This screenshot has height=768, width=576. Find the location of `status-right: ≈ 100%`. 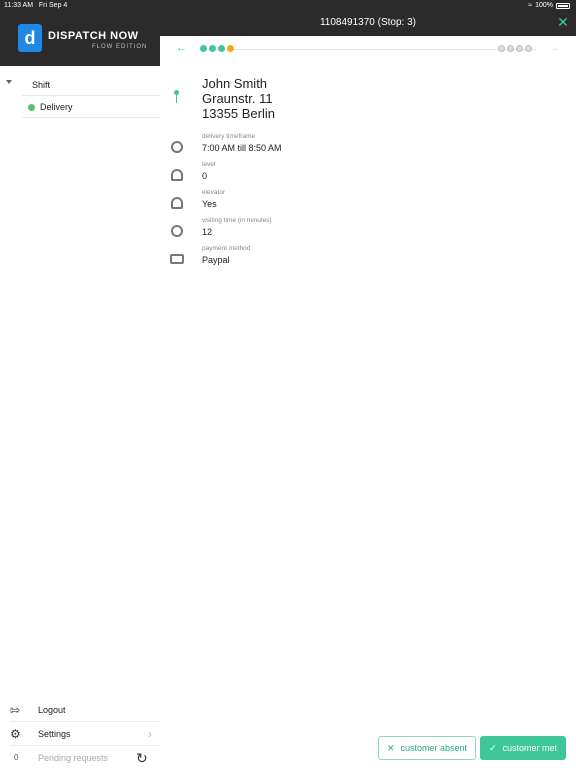

status-right: ≈ 100% is located at coordinates (549, 5).